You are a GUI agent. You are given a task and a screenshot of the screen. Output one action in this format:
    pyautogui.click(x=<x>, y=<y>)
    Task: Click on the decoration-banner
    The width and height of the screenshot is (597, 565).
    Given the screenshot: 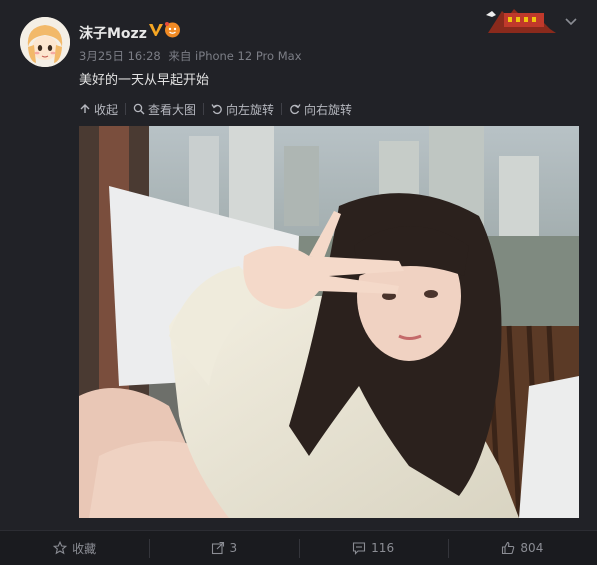 What is the action you would take?
    pyautogui.click(x=521, y=21)
    